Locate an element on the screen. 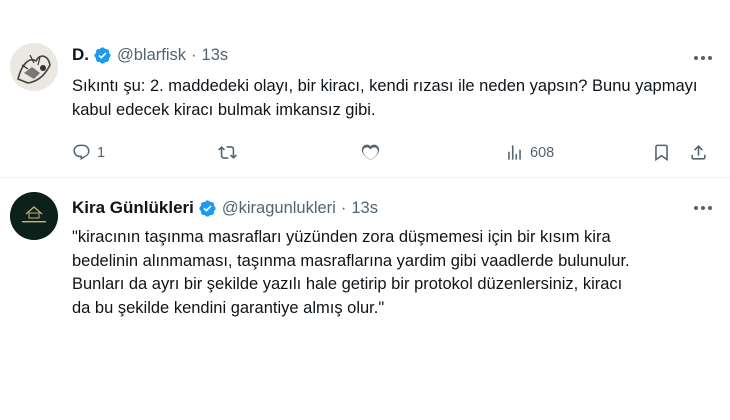 The width and height of the screenshot is (730, 420). bookmark-icon is located at coordinates (661, 153).